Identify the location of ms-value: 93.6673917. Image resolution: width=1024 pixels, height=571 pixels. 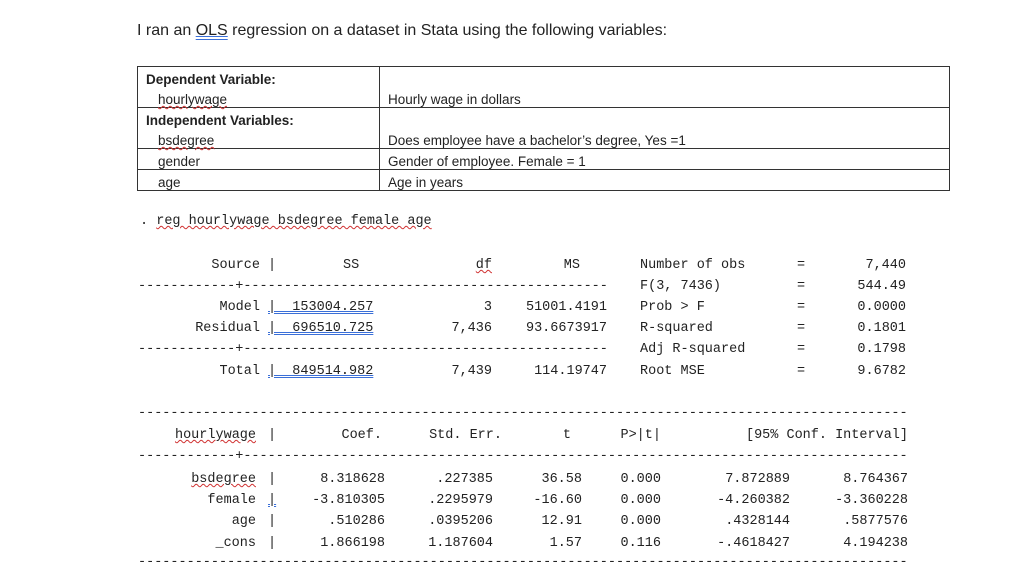
(566, 328).